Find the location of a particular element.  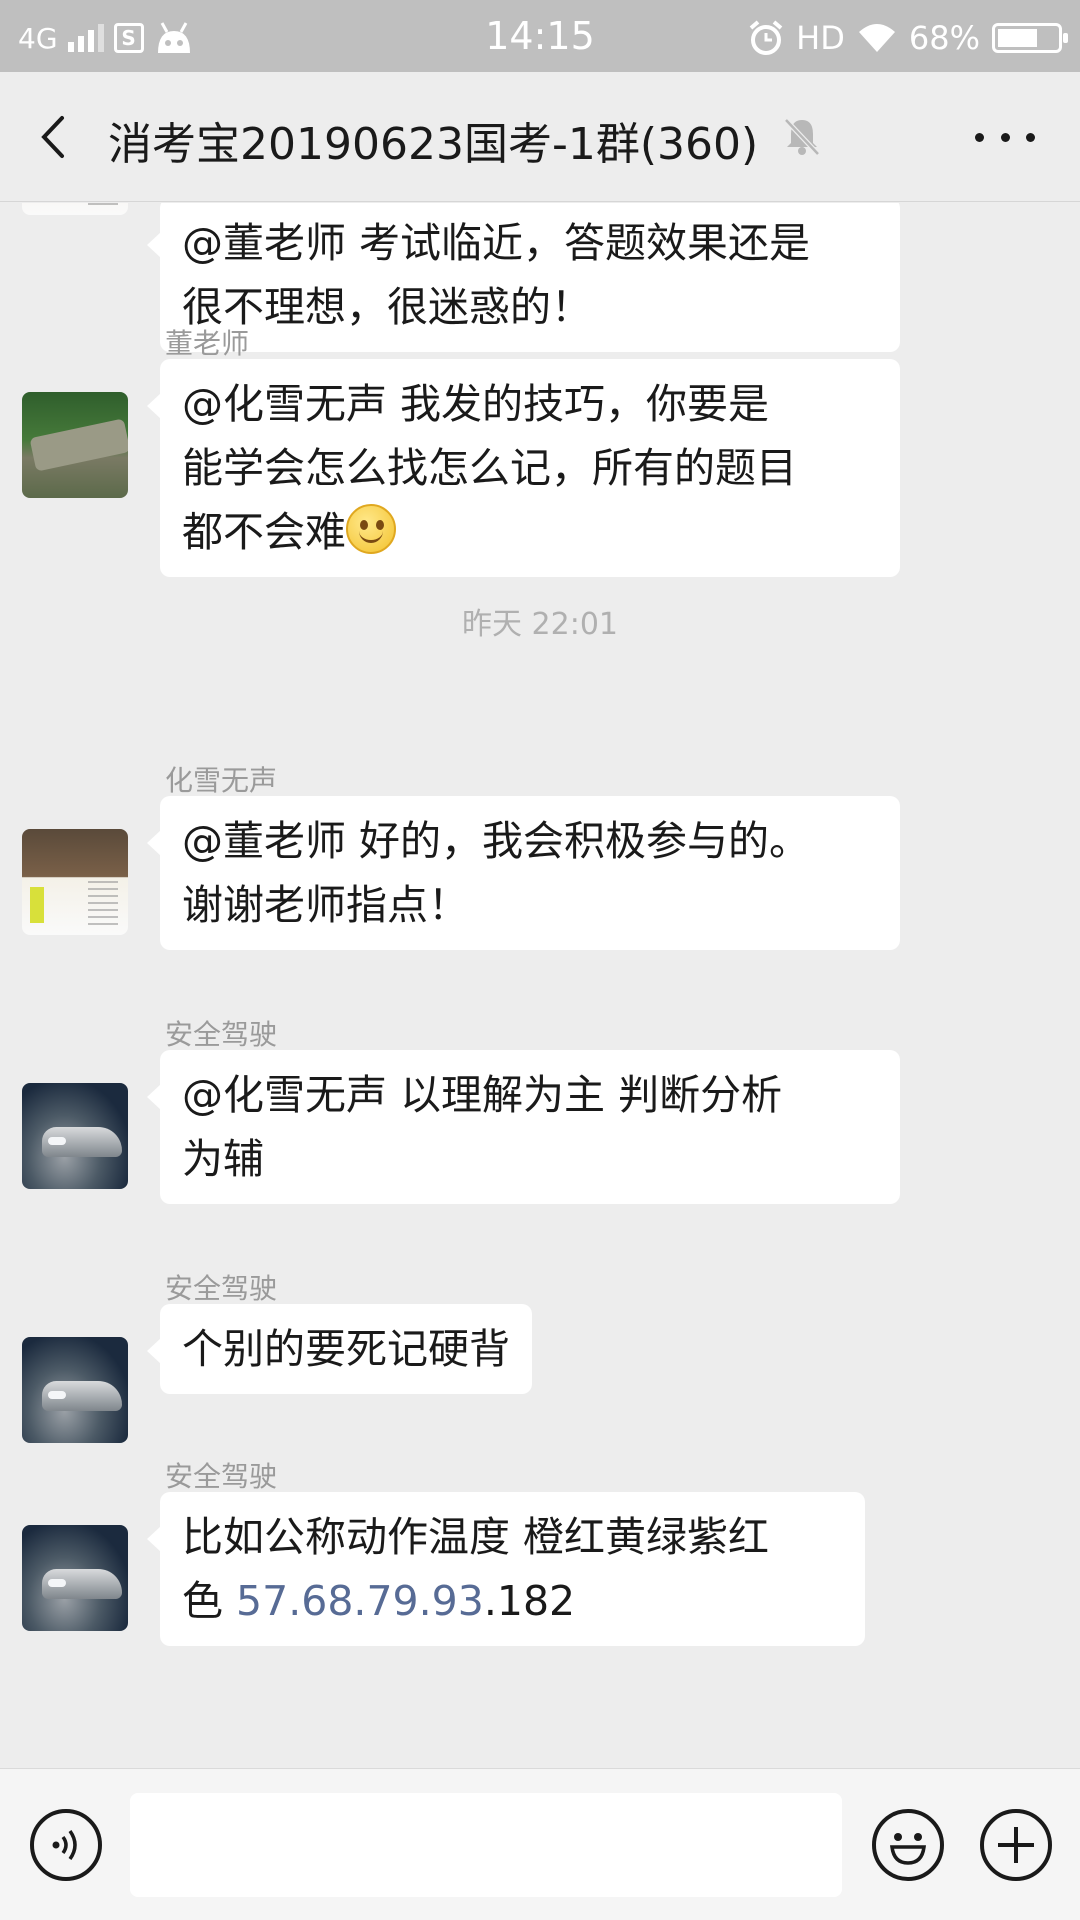

battery-fill is located at coordinates (1017, 38).